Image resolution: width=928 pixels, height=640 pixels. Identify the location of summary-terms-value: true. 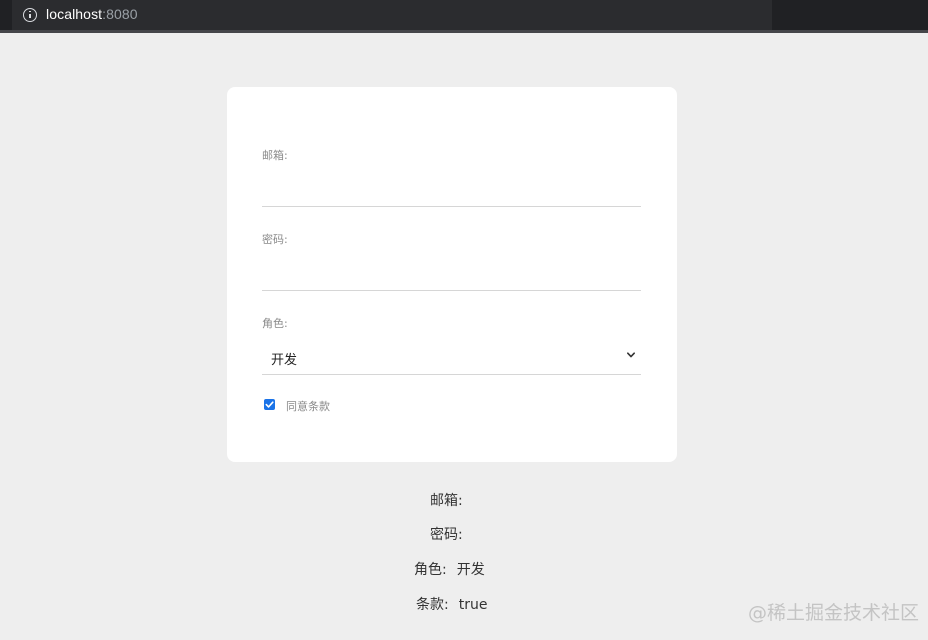
(473, 605).